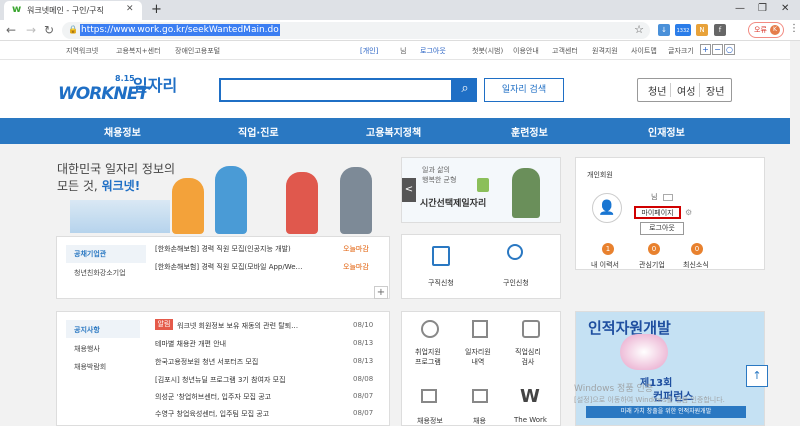 The width and height of the screenshot is (800, 426). Describe the element at coordinates (180, 30) in the screenshot. I see `url-text: https://www.work.go.kr/seekWantedMain.do` at that location.